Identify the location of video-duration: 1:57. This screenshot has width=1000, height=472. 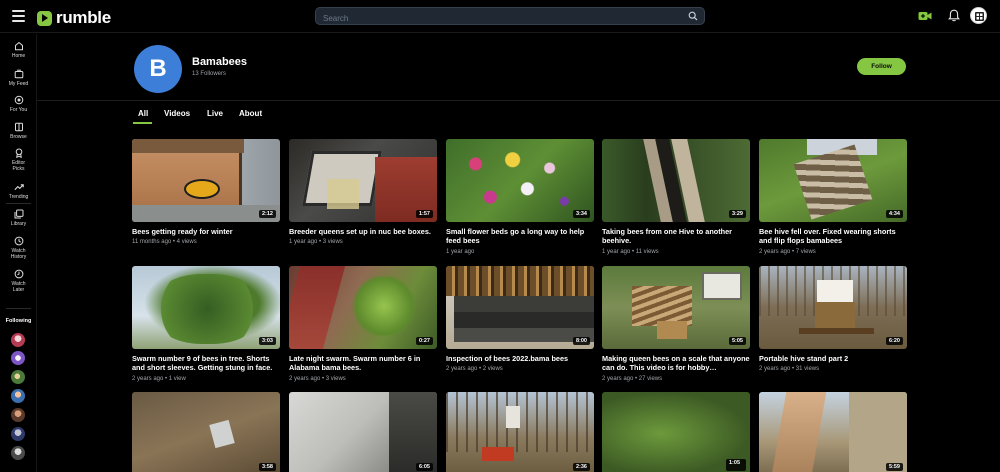
(424, 214).